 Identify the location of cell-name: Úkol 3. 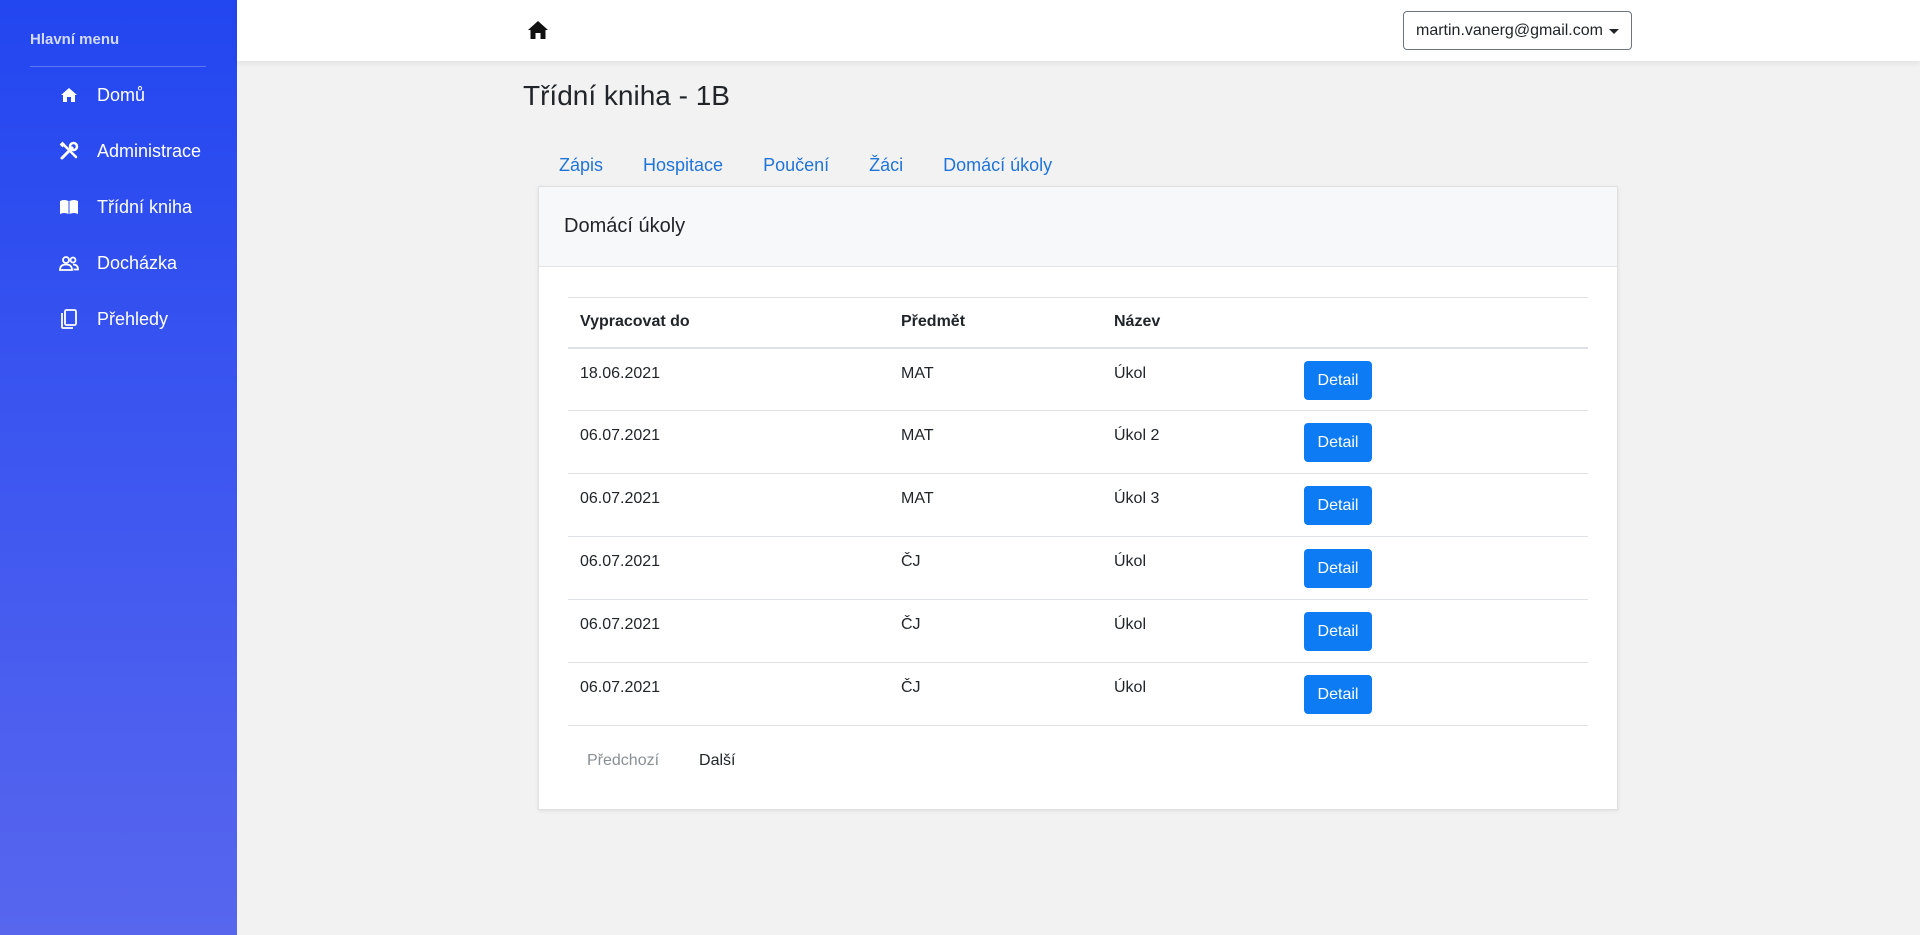
(1197, 505).